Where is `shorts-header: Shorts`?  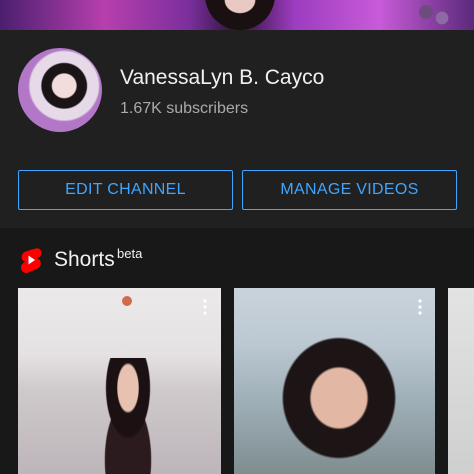 shorts-header: Shorts is located at coordinates (67, 260).